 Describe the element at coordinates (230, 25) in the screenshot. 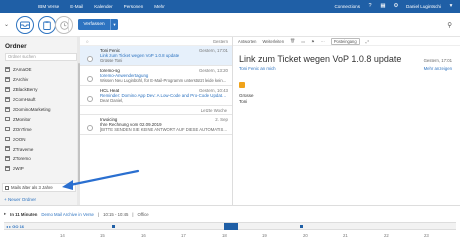

I see `mail-toolbar: ⌄ Verfassen ▾ ⚲` at that location.